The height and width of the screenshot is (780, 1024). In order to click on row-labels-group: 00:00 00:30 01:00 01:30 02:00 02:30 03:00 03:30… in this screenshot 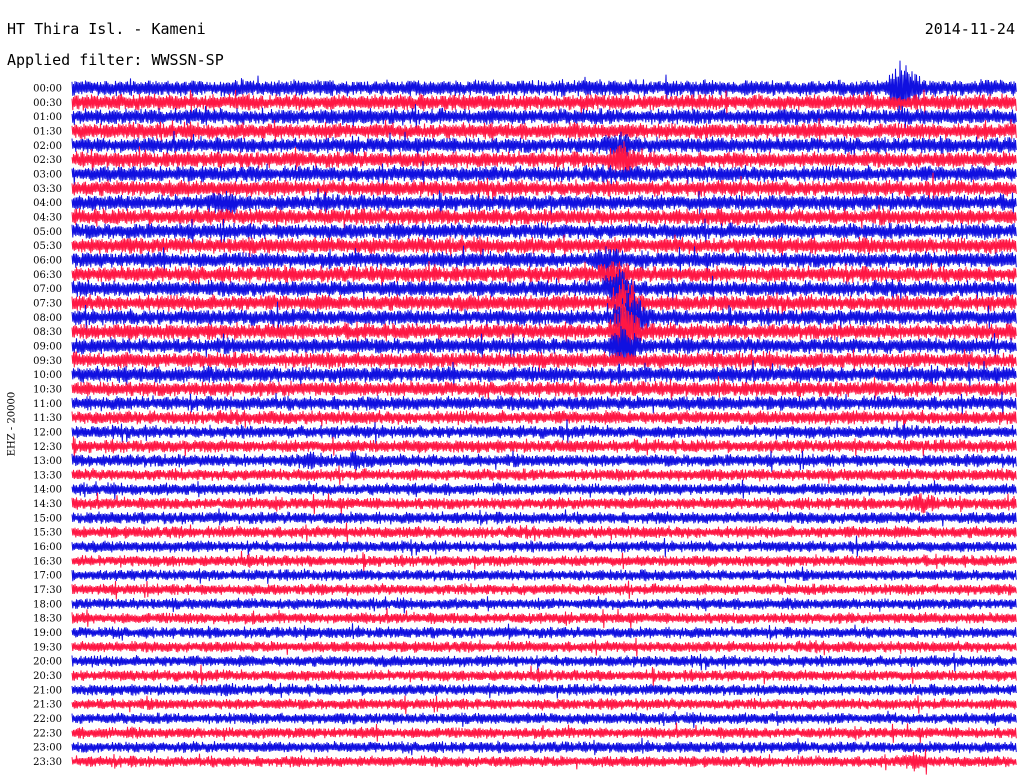, I will do `click(47, 426)`.